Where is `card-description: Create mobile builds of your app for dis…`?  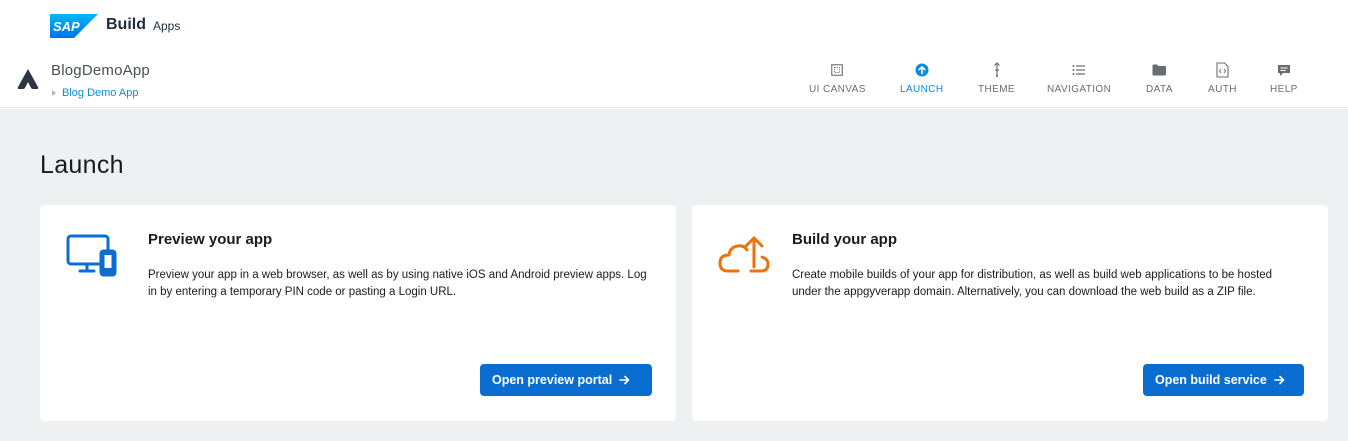 card-description: Create mobile builds of your app for dis… is located at coordinates (1032, 283).